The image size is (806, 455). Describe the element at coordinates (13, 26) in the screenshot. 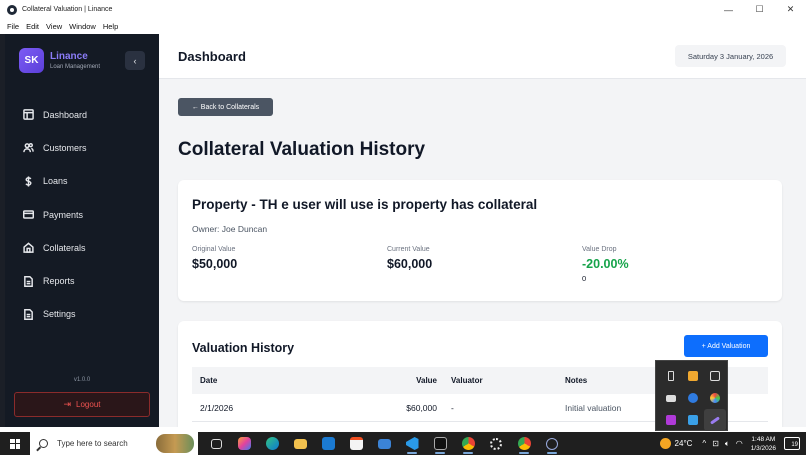

I see `menu-file: File` at that location.